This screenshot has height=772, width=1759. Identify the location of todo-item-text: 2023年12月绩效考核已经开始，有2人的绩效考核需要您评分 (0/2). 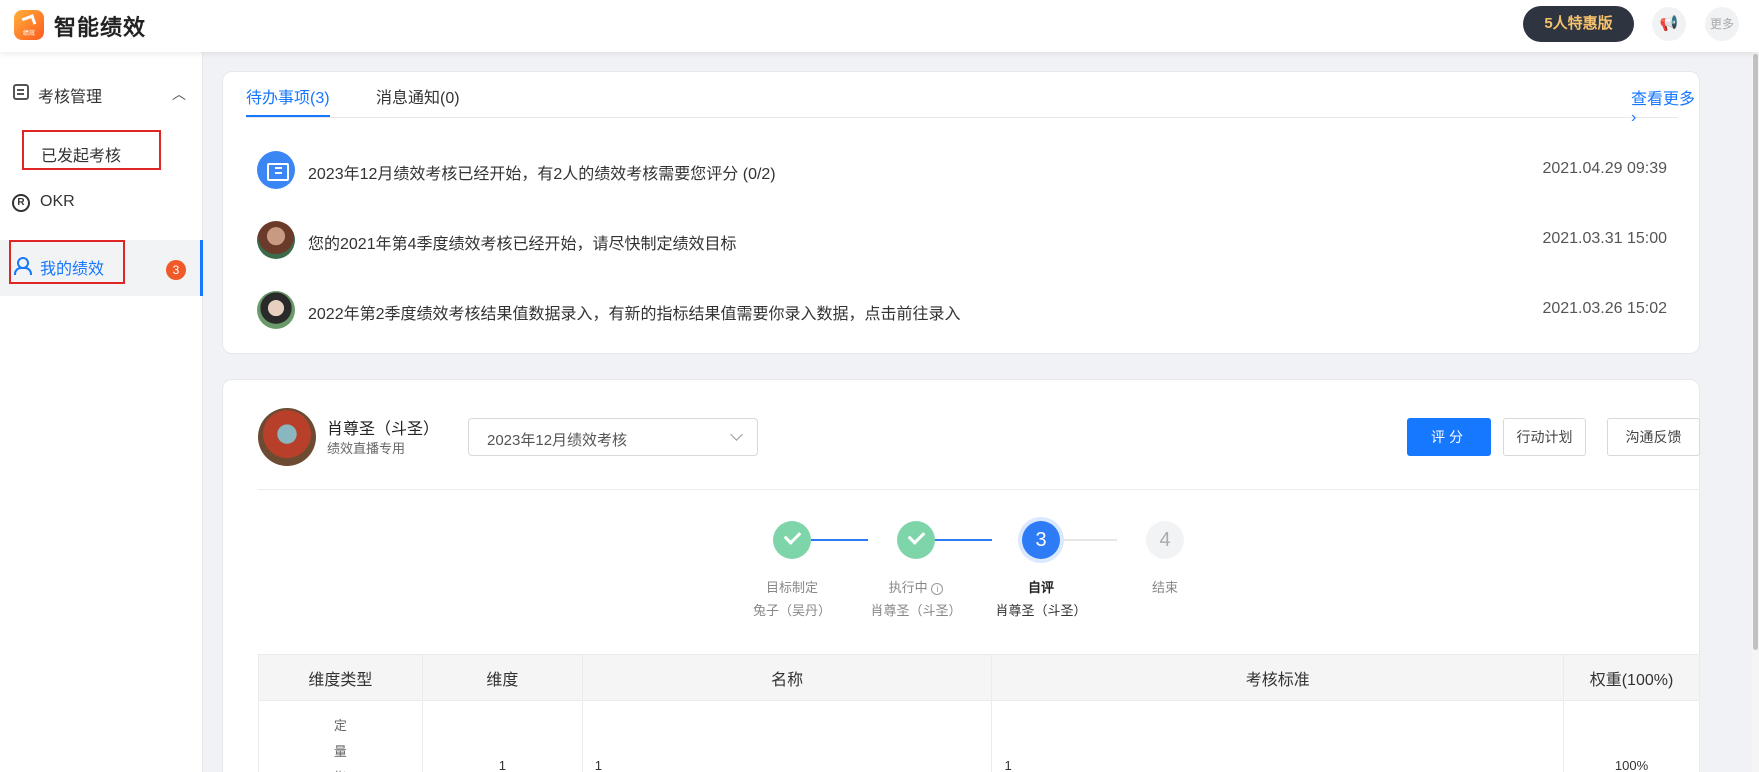
(542, 174).